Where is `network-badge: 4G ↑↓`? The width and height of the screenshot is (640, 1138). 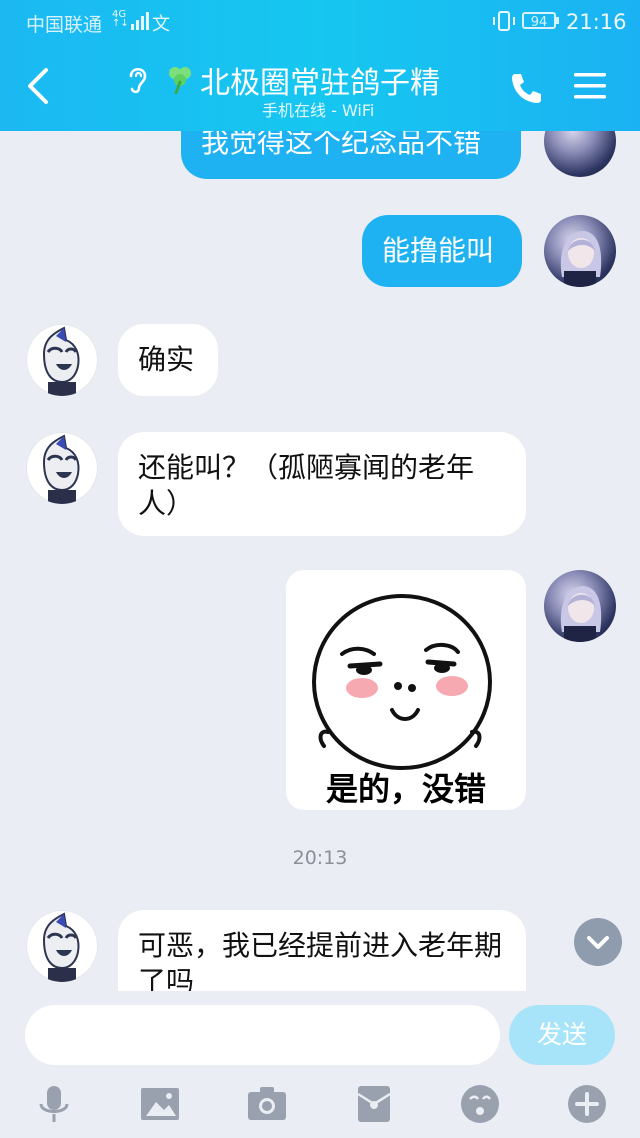
network-badge: 4G ↑↓ is located at coordinates (120, 19).